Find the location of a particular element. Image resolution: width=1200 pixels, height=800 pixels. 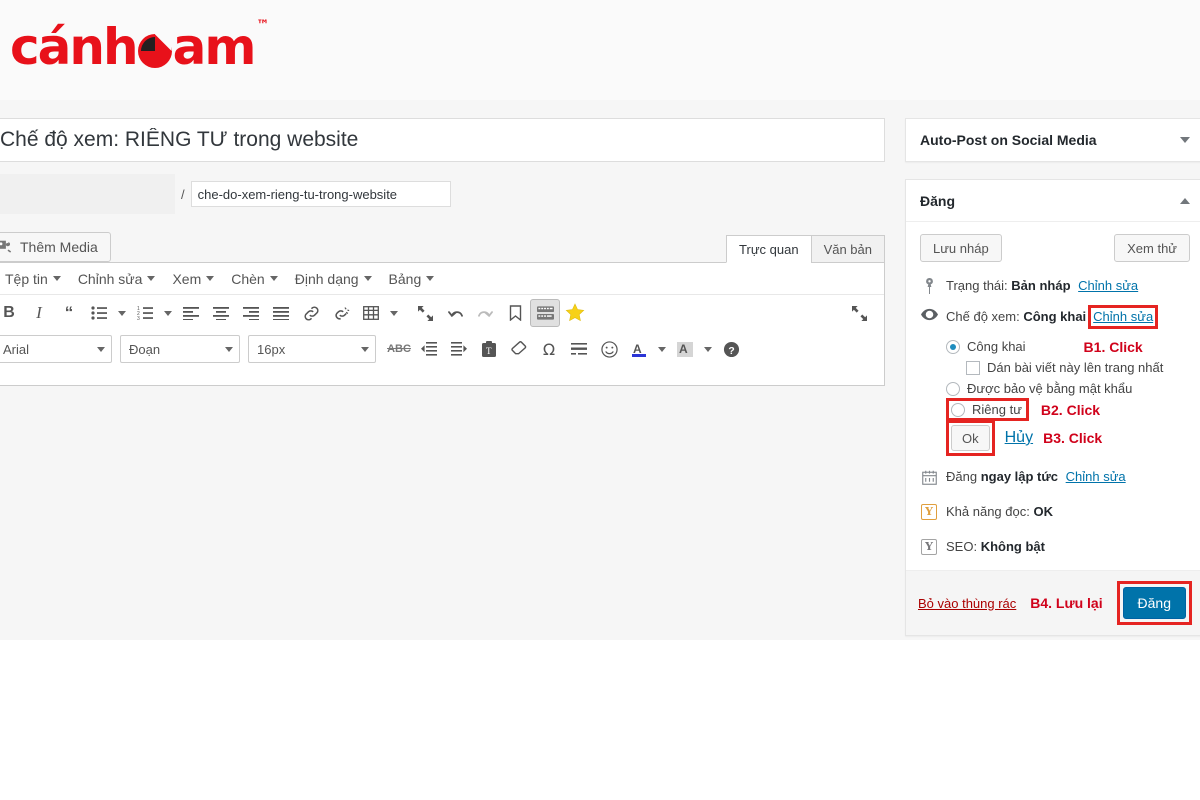

radio-public is located at coordinates (953, 346).